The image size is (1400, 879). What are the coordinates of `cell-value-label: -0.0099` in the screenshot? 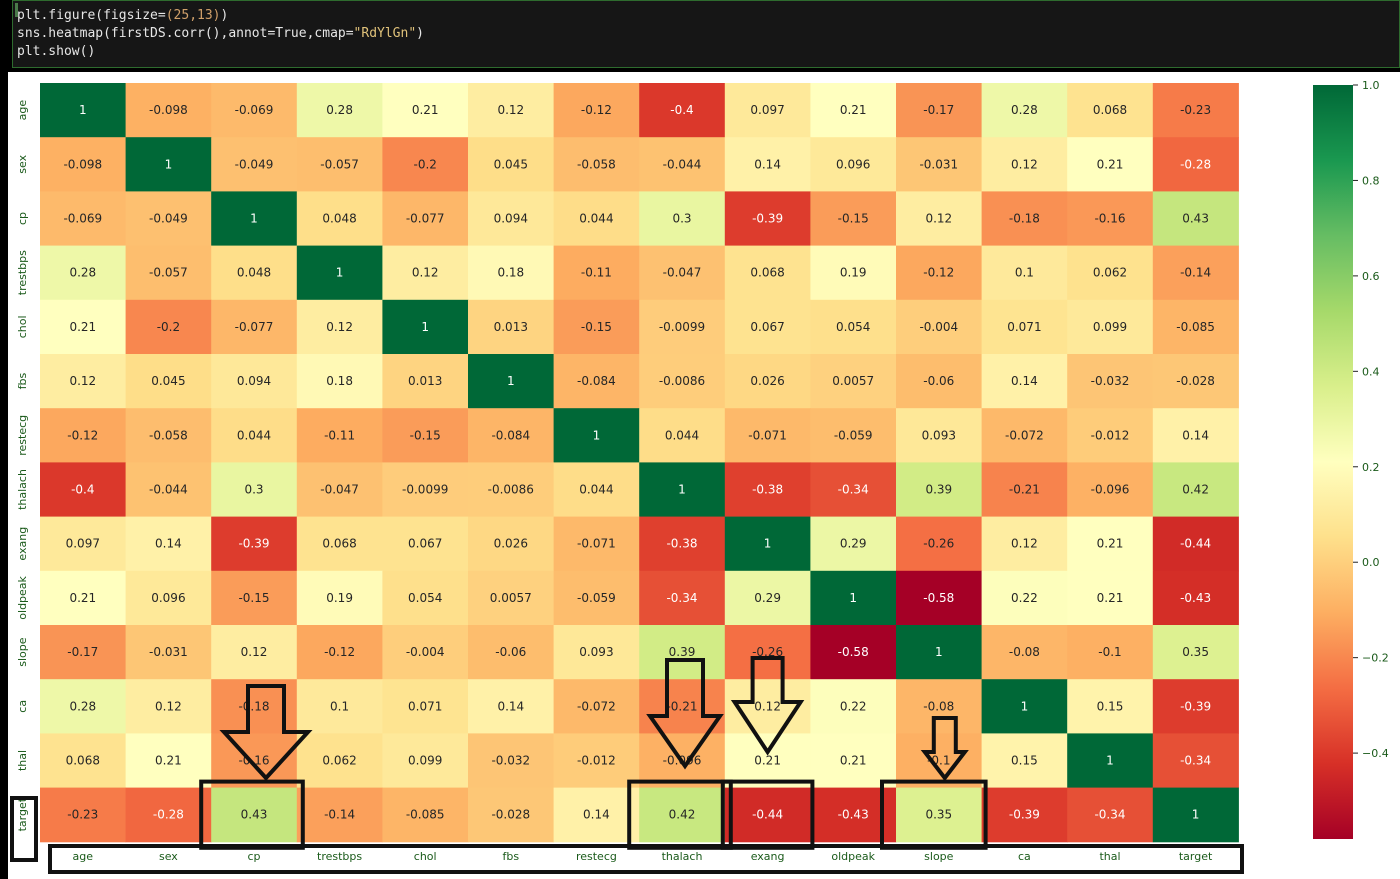 It's located at (425, 490).